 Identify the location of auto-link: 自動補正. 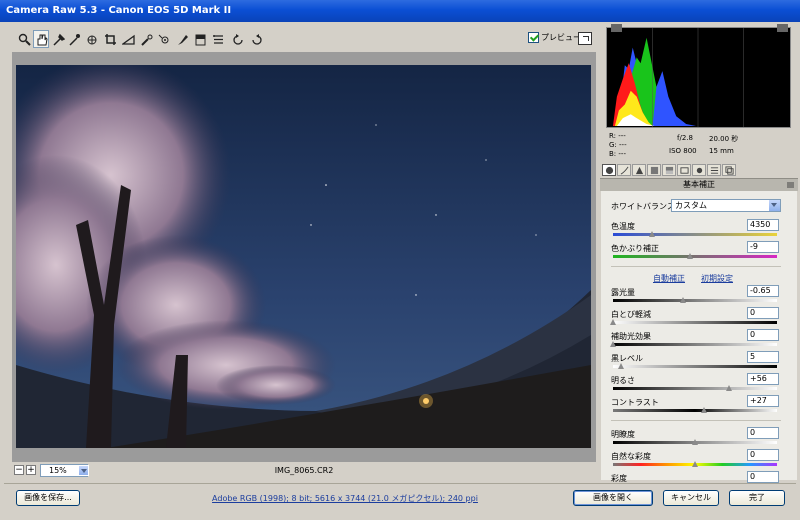
(669, 278).